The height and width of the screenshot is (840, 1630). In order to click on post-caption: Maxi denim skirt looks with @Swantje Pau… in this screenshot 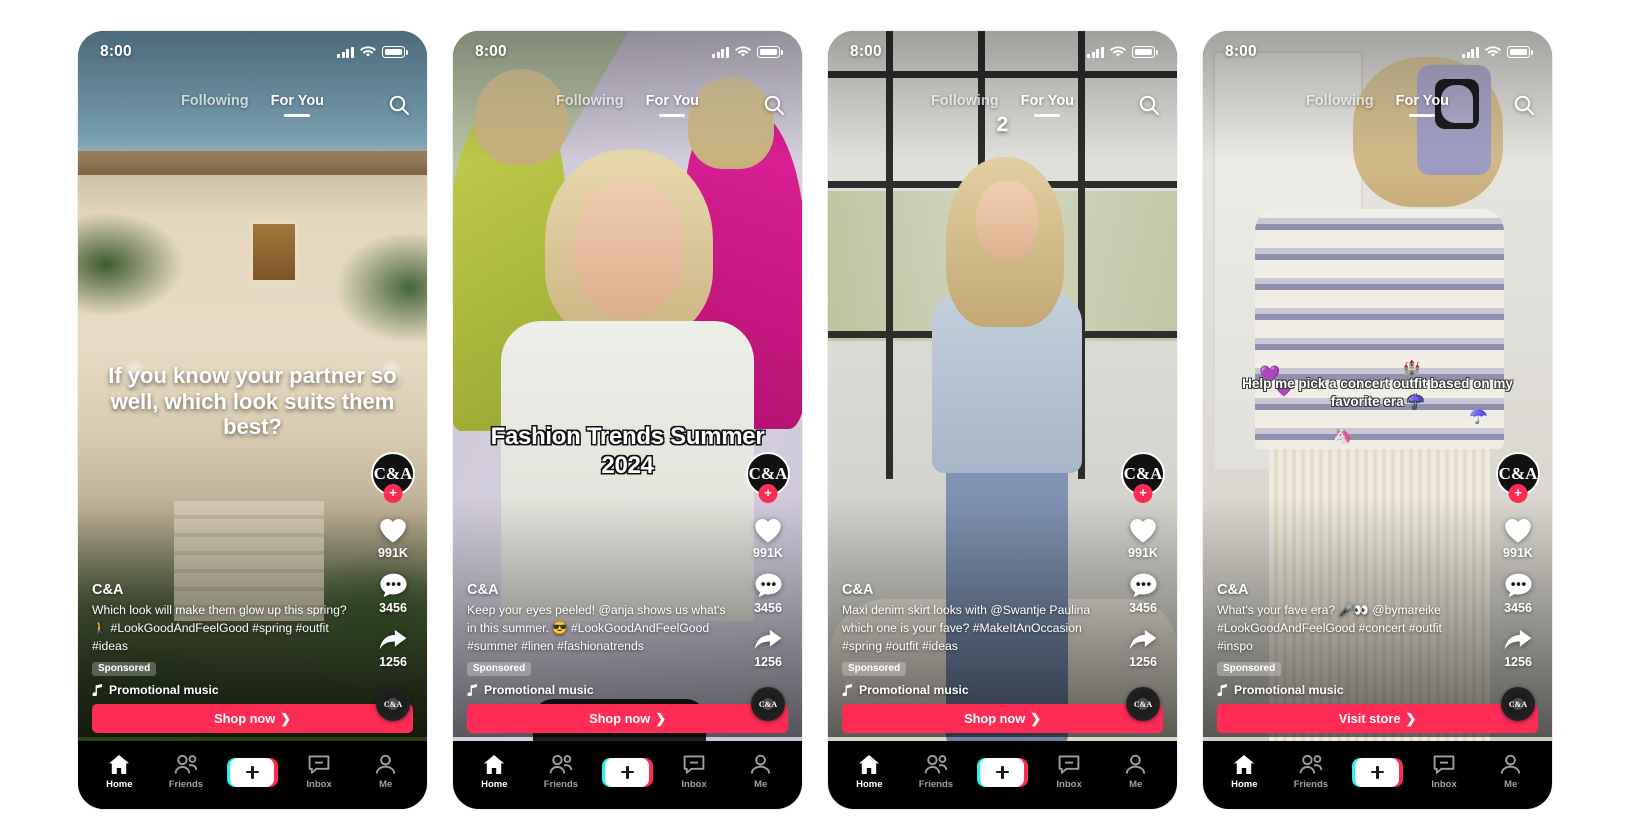, I will do `click(966, 628)`.